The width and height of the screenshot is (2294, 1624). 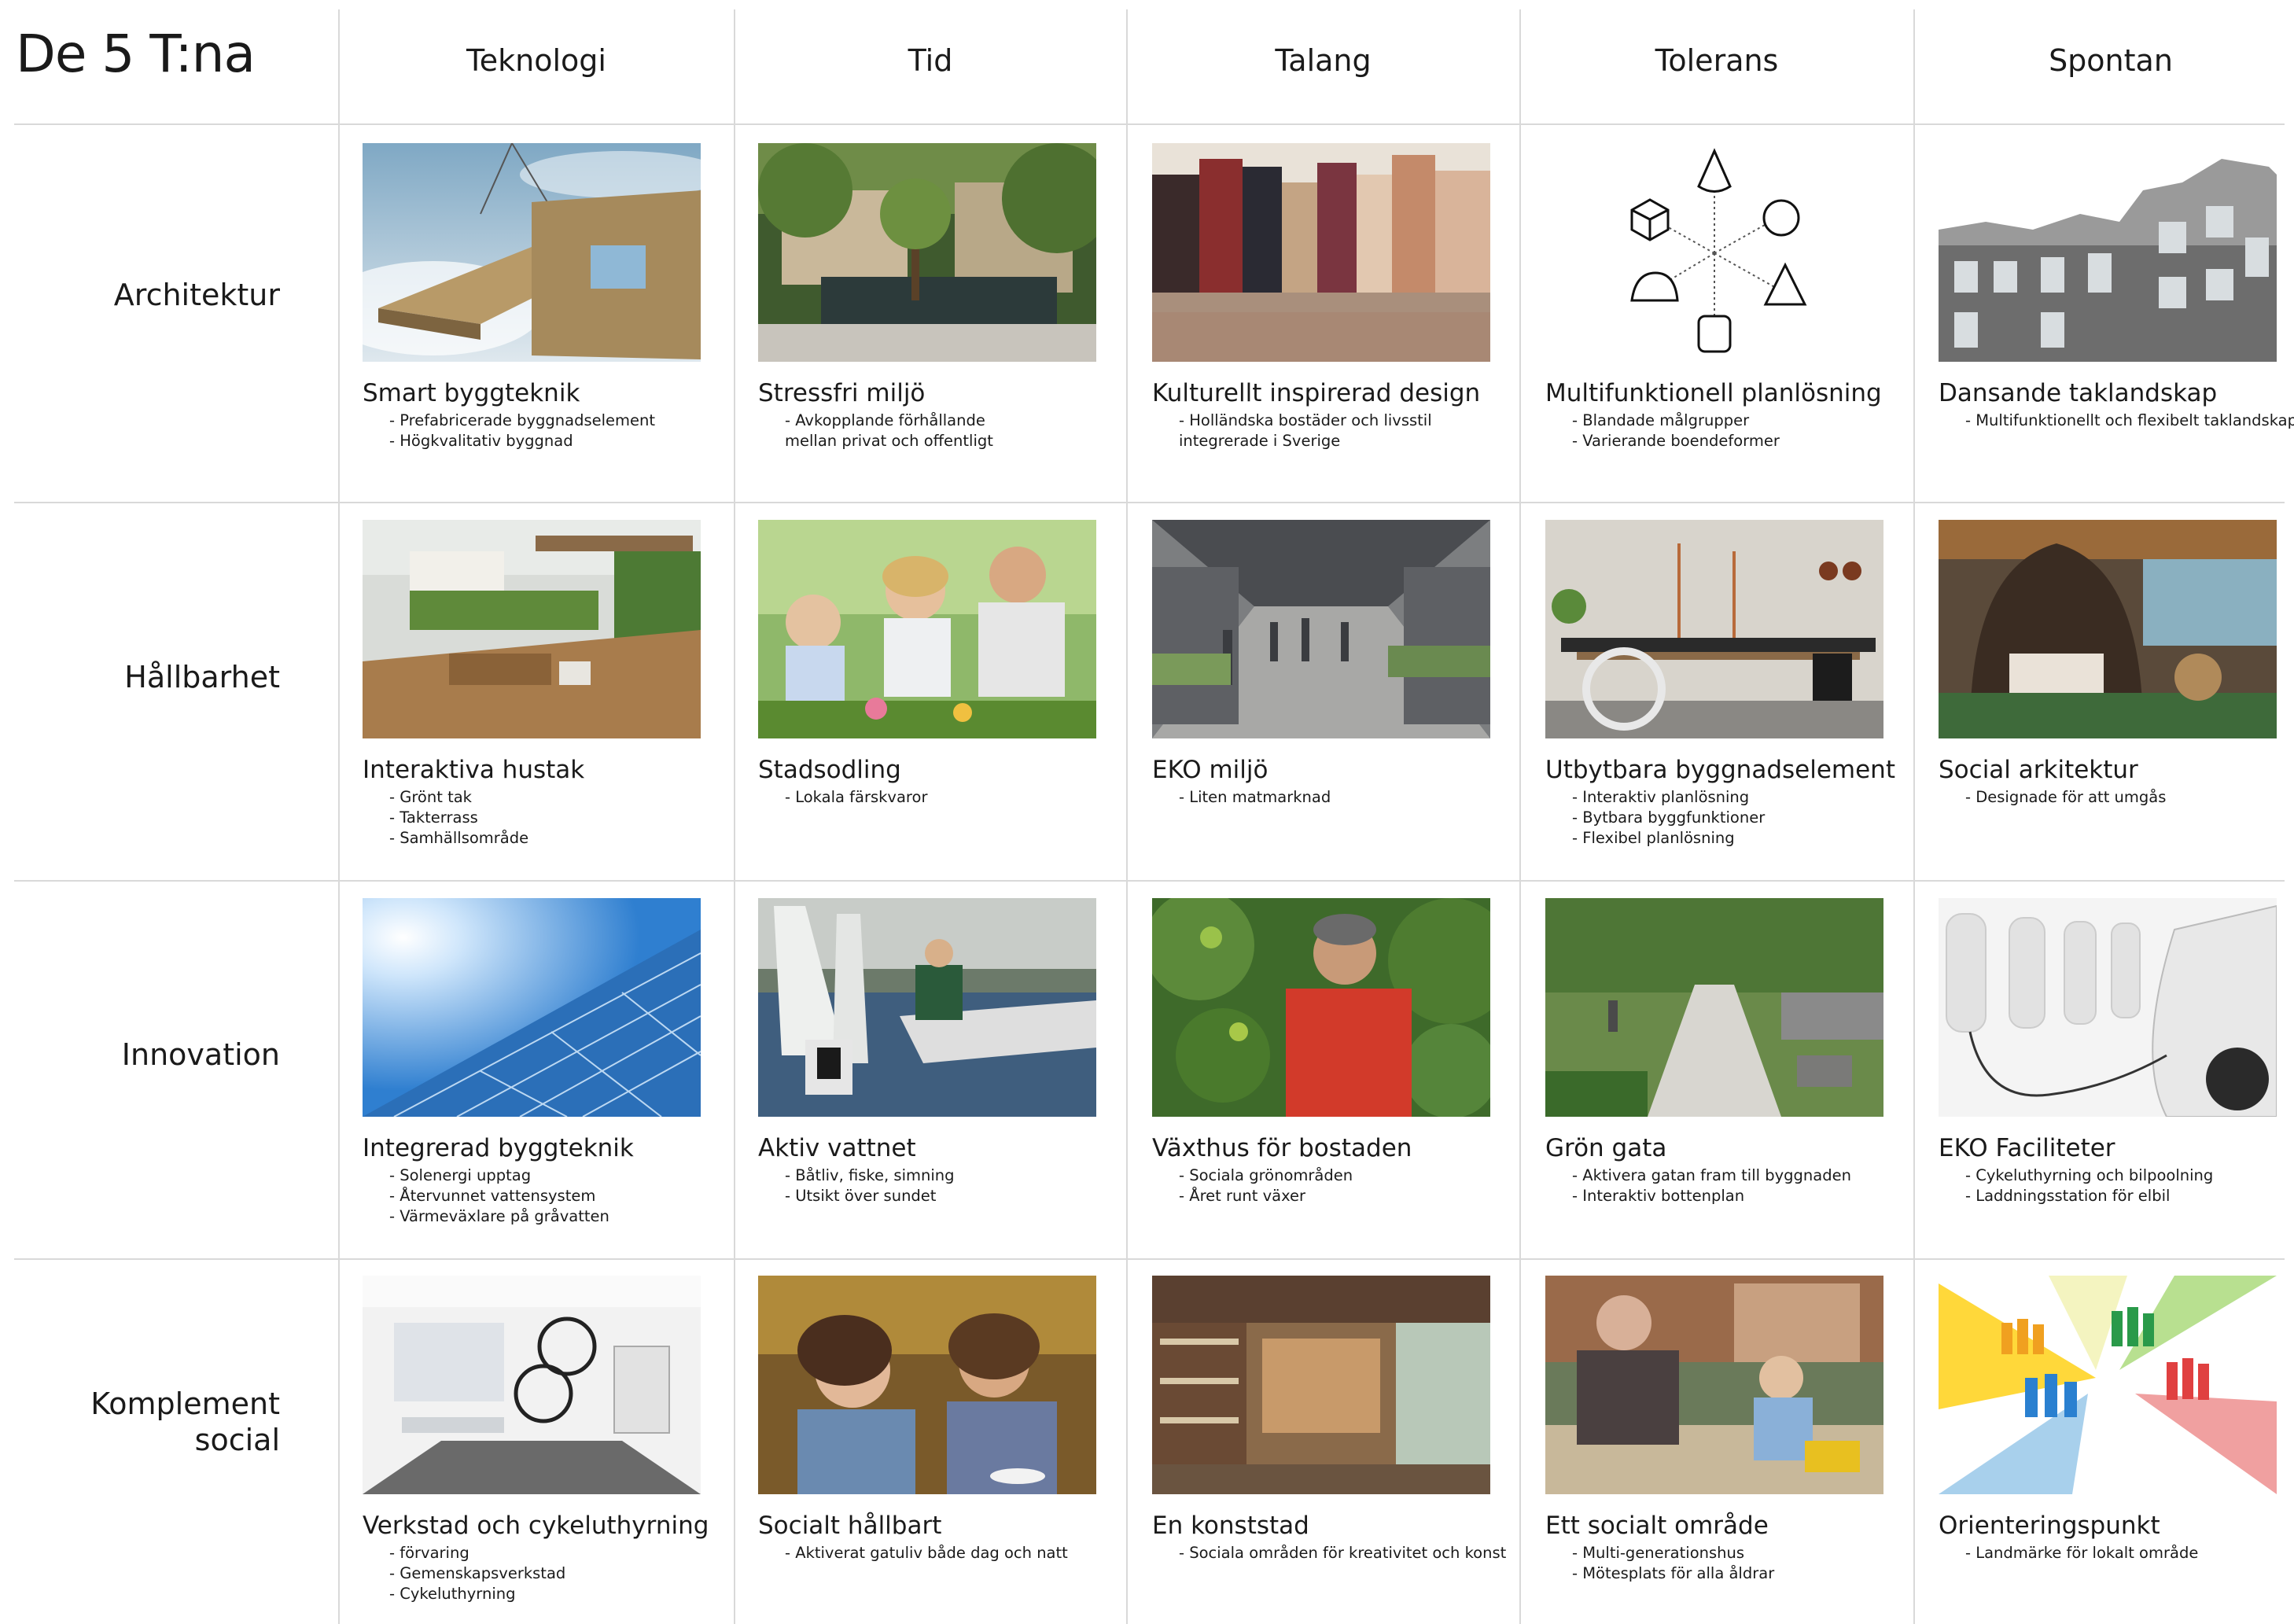 I want to click on grandparent-child-sandbox-image, so click(x=1714, y=1385).